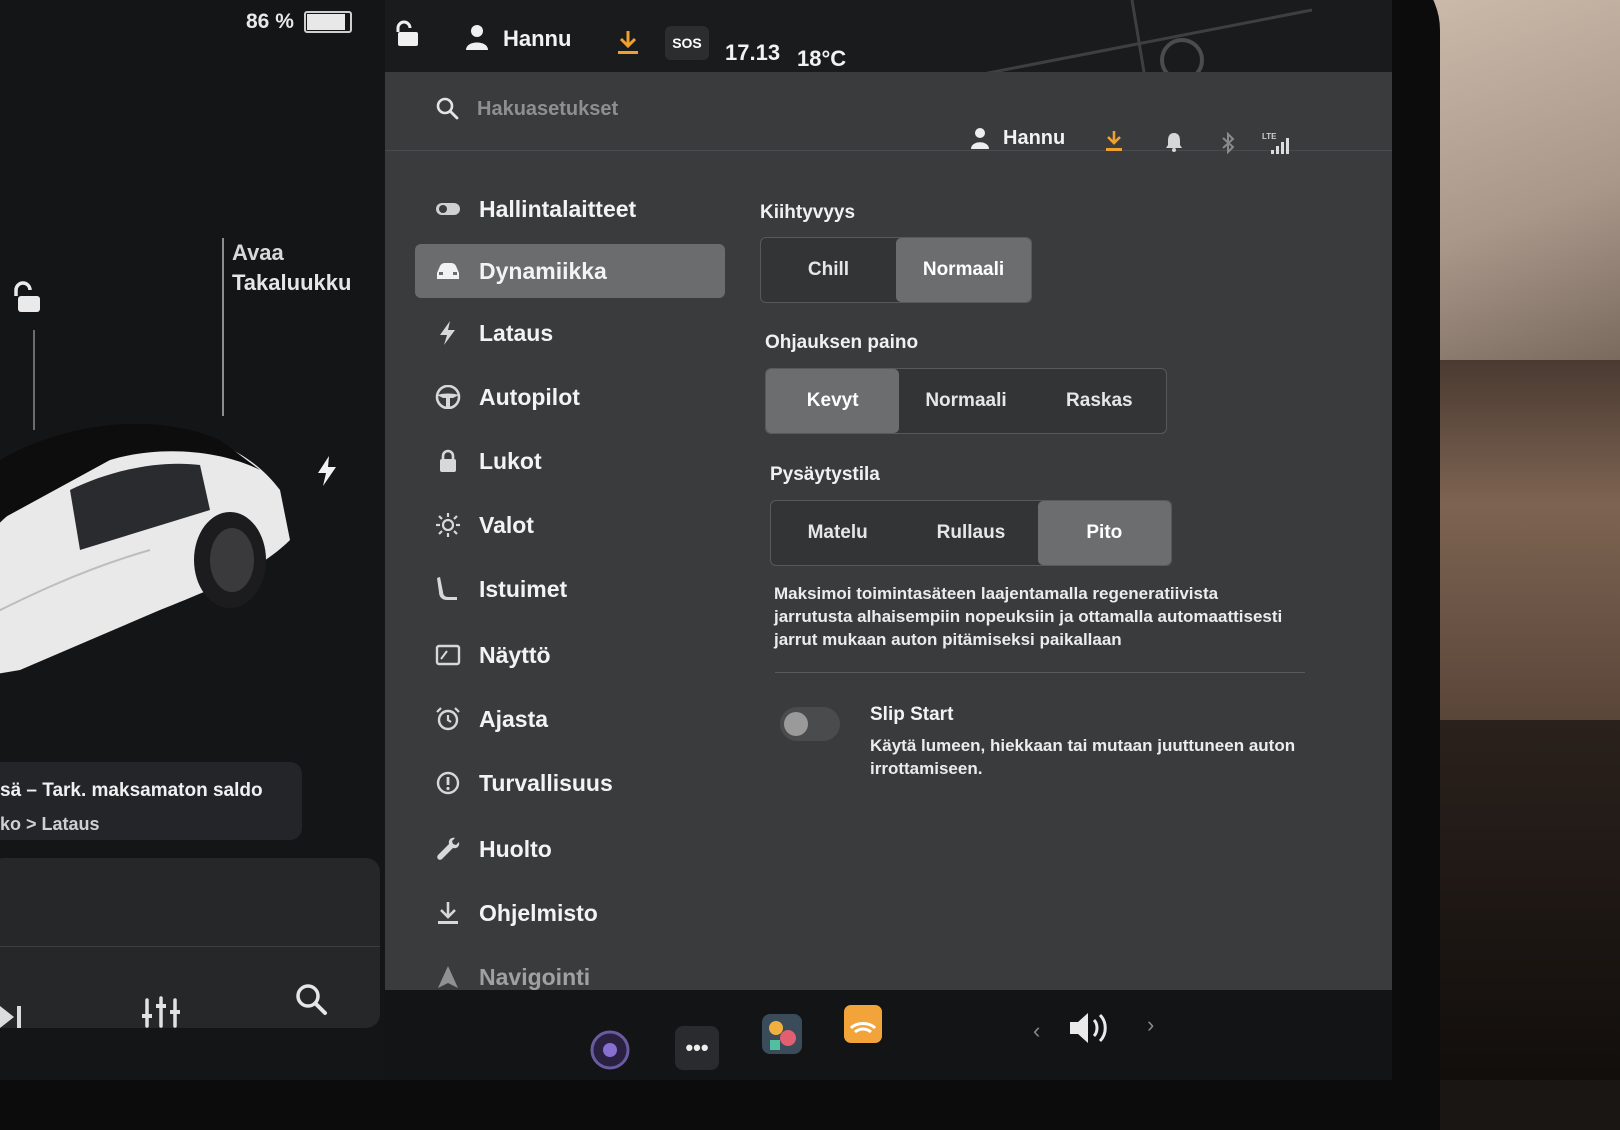  What do you see at coordinates (538, 913) in the screenshot?
I see `nav-label: Ohjelmisto` at bounding box center [538, 913].